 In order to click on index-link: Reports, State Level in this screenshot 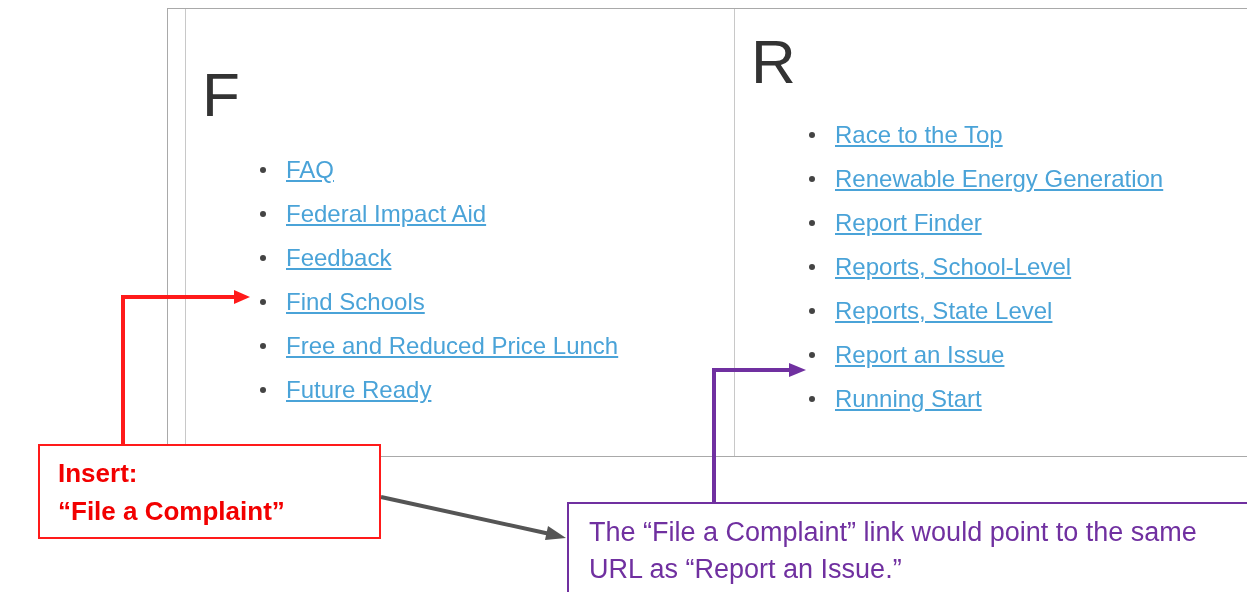, I will do `click(944, 311)`.